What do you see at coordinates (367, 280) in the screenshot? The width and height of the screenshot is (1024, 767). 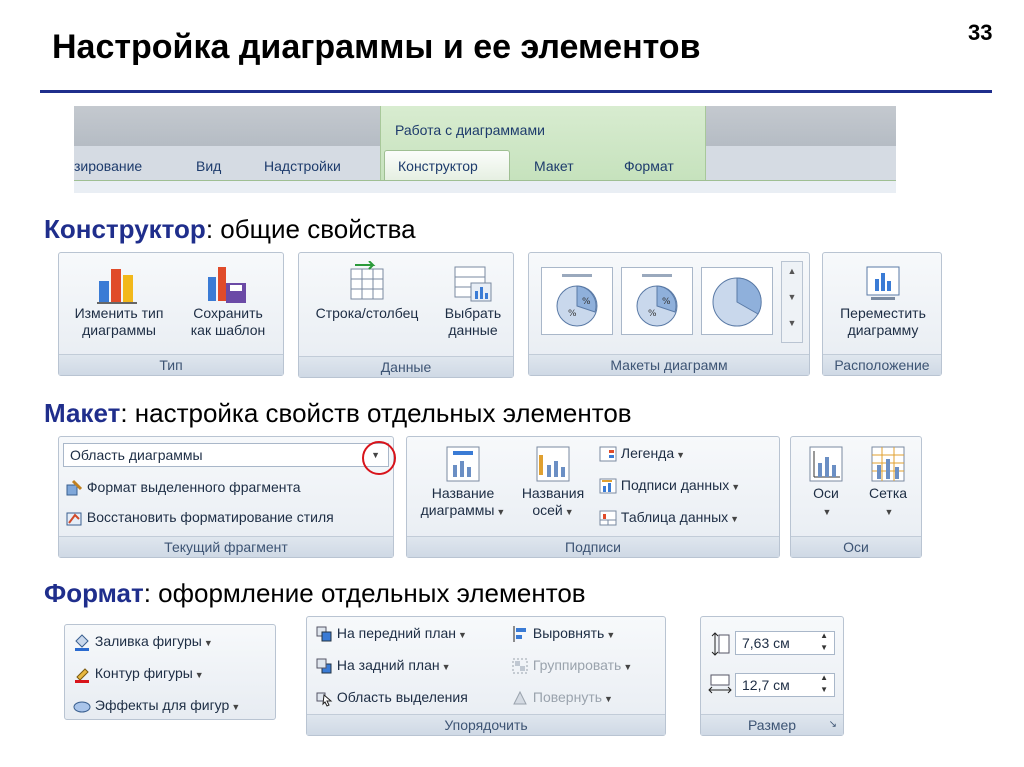 I see `switch-row-column-icon` at bounding box center [367, 280].